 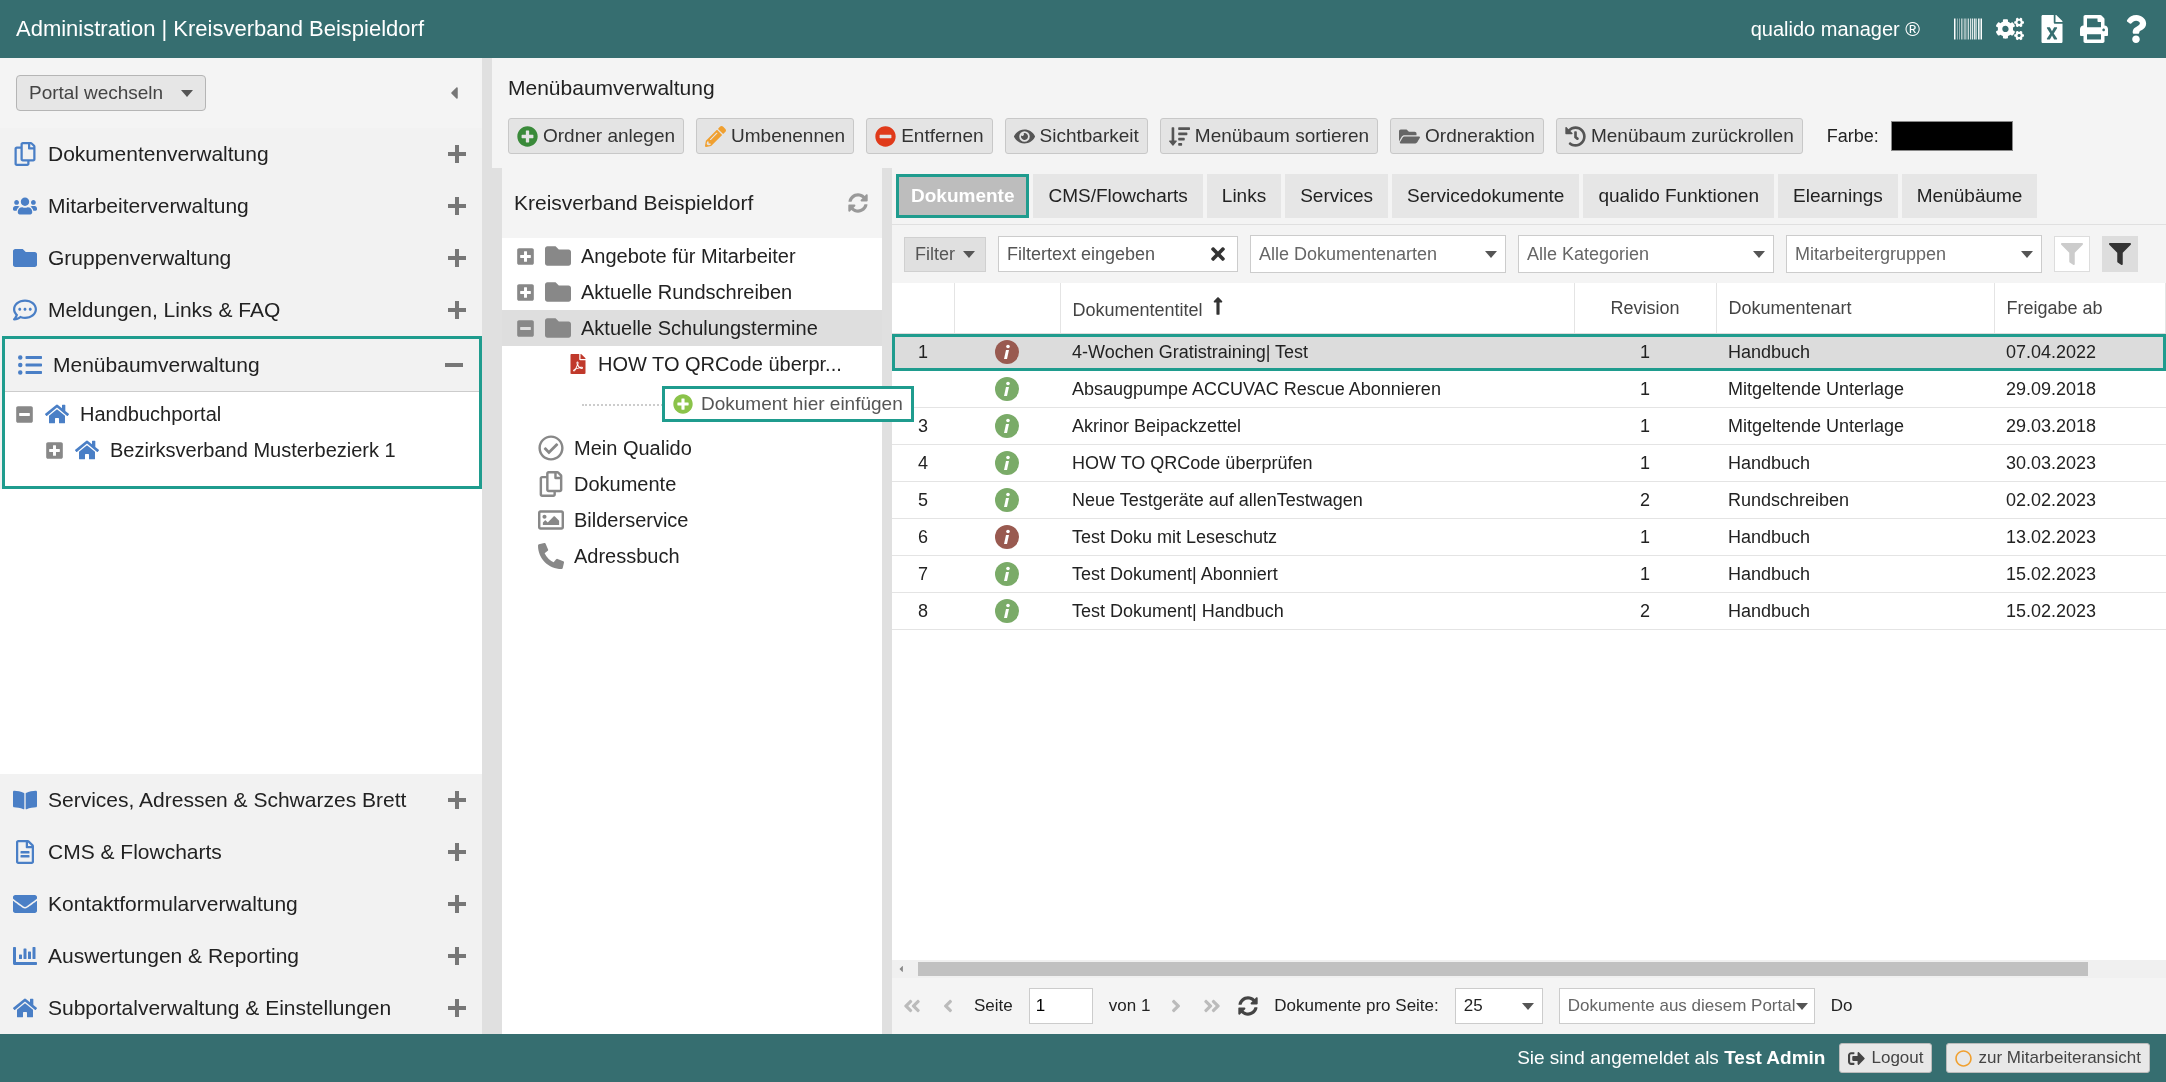 What do you see at coordinates (1118, 196) in the screenshot?
I see `tab: CMS/Flowcharts` at bounding box center [1118, 196].